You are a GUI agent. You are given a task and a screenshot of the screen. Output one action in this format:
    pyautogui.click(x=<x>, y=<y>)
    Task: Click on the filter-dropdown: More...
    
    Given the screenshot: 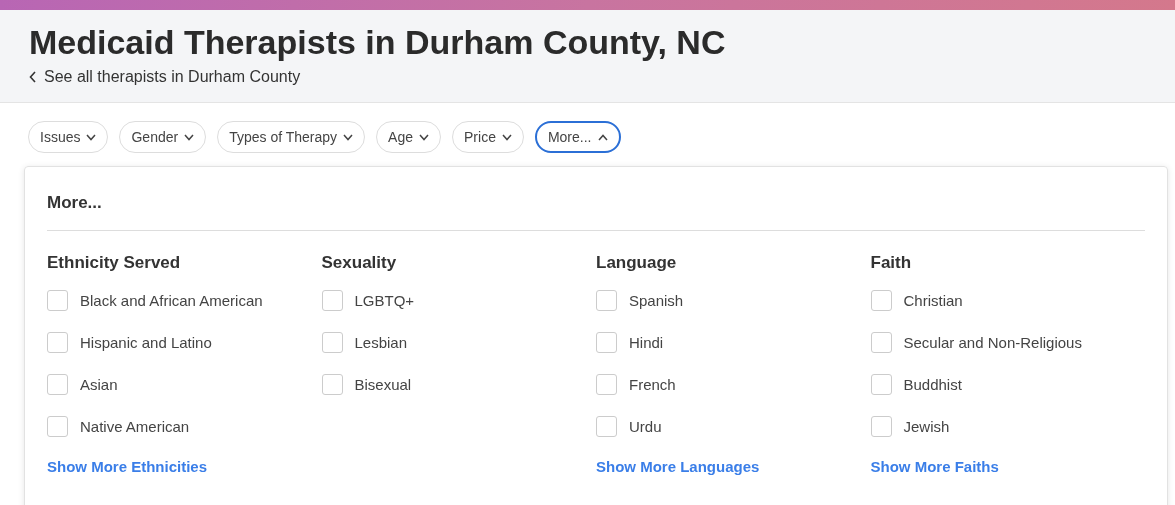 What is the action you would take?
    pyautogui.click(x=577, y=137)
    